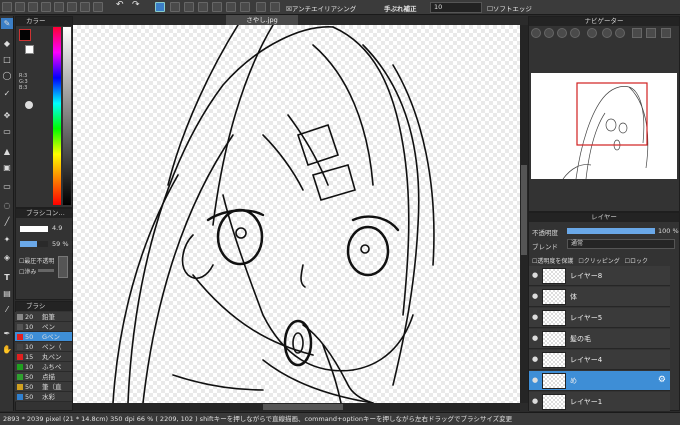  Describe the element at coordinates (604, 126) in the screenshot. I see `navigator-preview` at that location.